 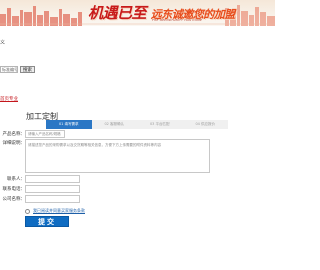 What do you see at coordinates (205, 124) in the screenshot?
I see `step-supplier-quote: 04 供应报价` at bounding box center [205, 124].